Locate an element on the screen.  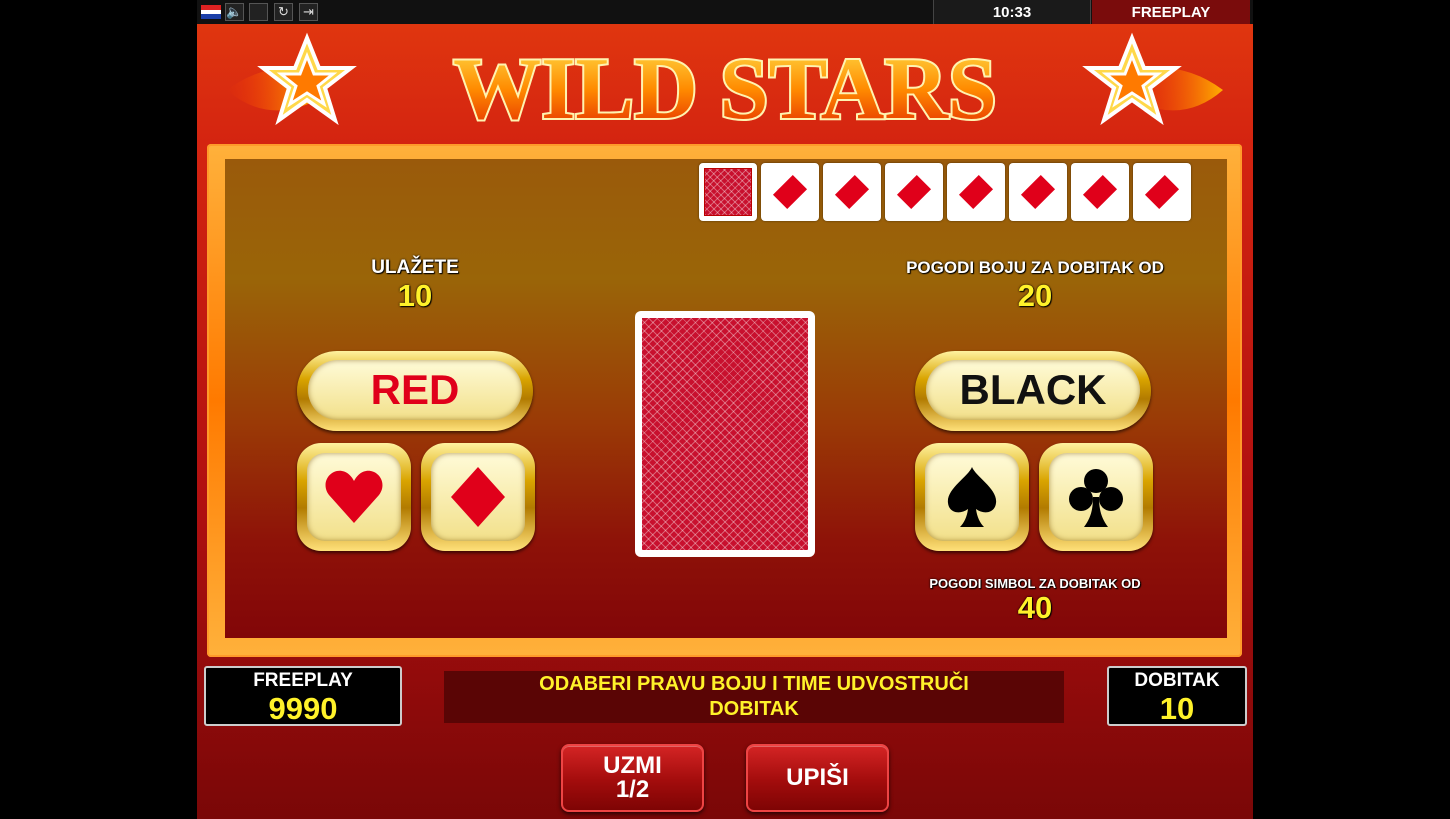
club-icon is located at coordinates (1096, 498).